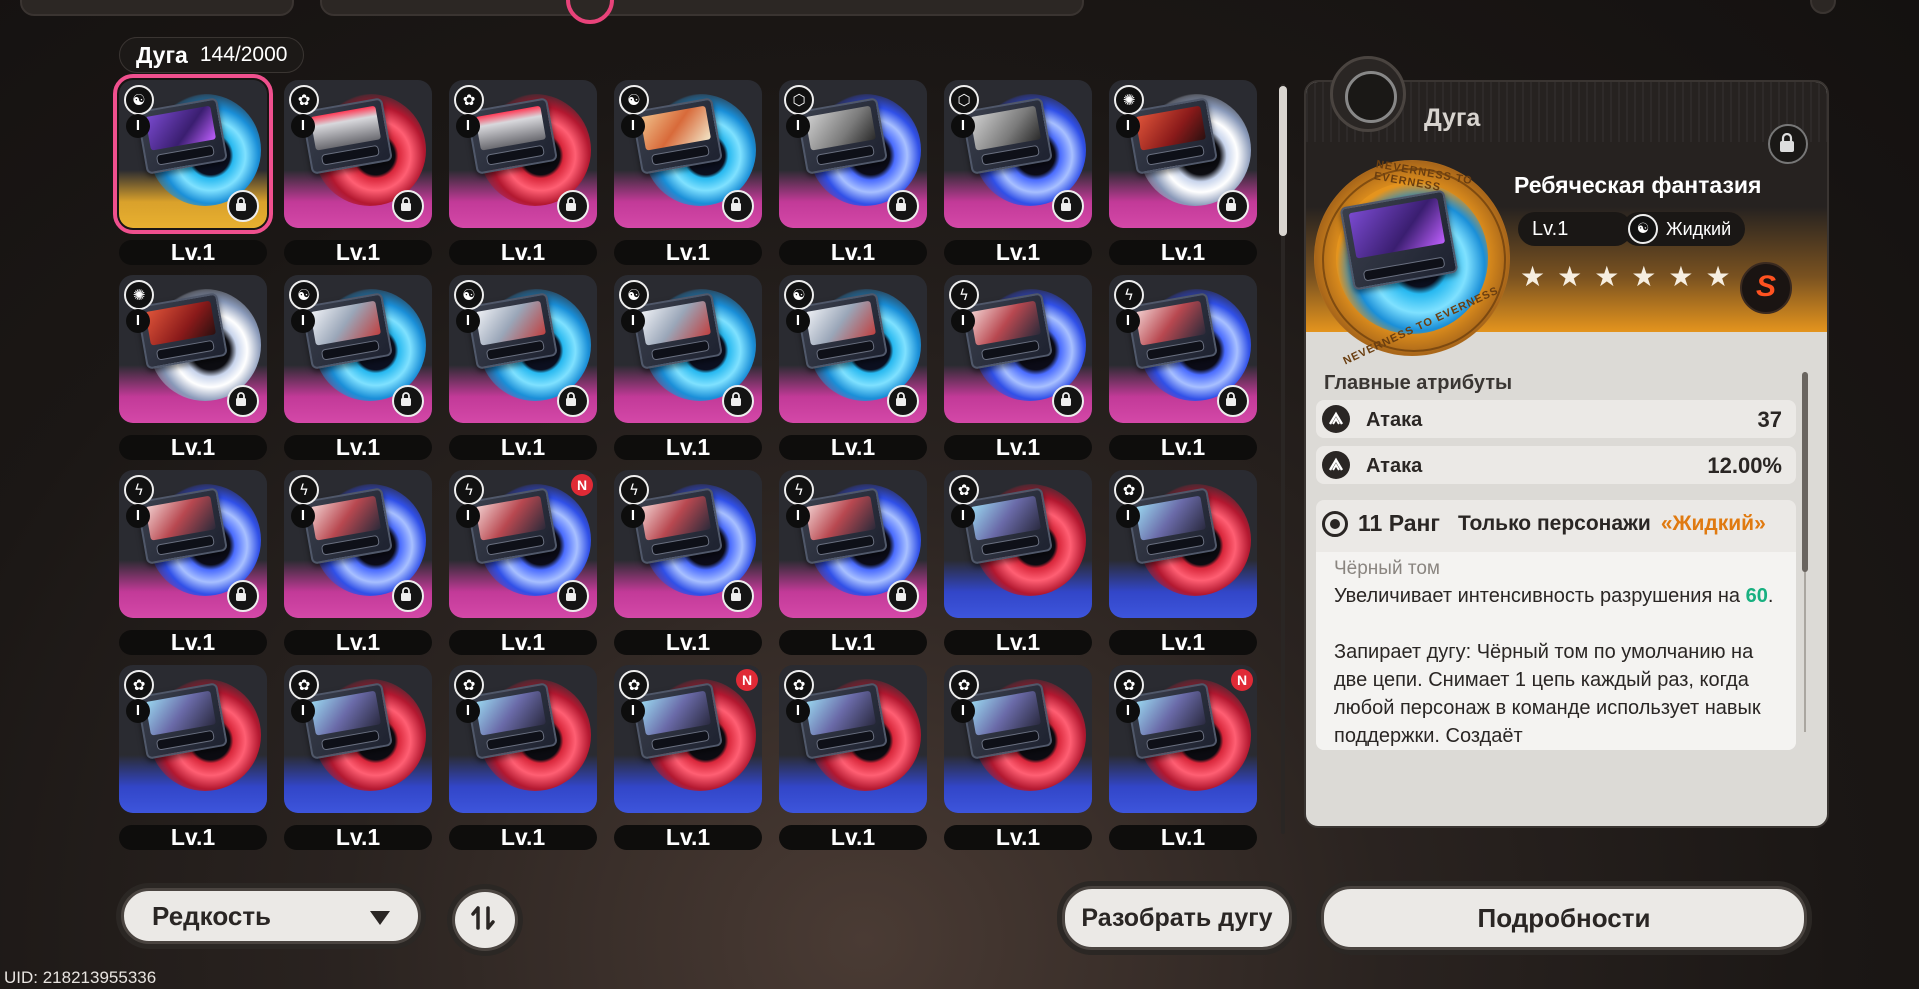 The image size is (1919, 989). I want to click on disc-card: ϟI N, so click(523, 544).